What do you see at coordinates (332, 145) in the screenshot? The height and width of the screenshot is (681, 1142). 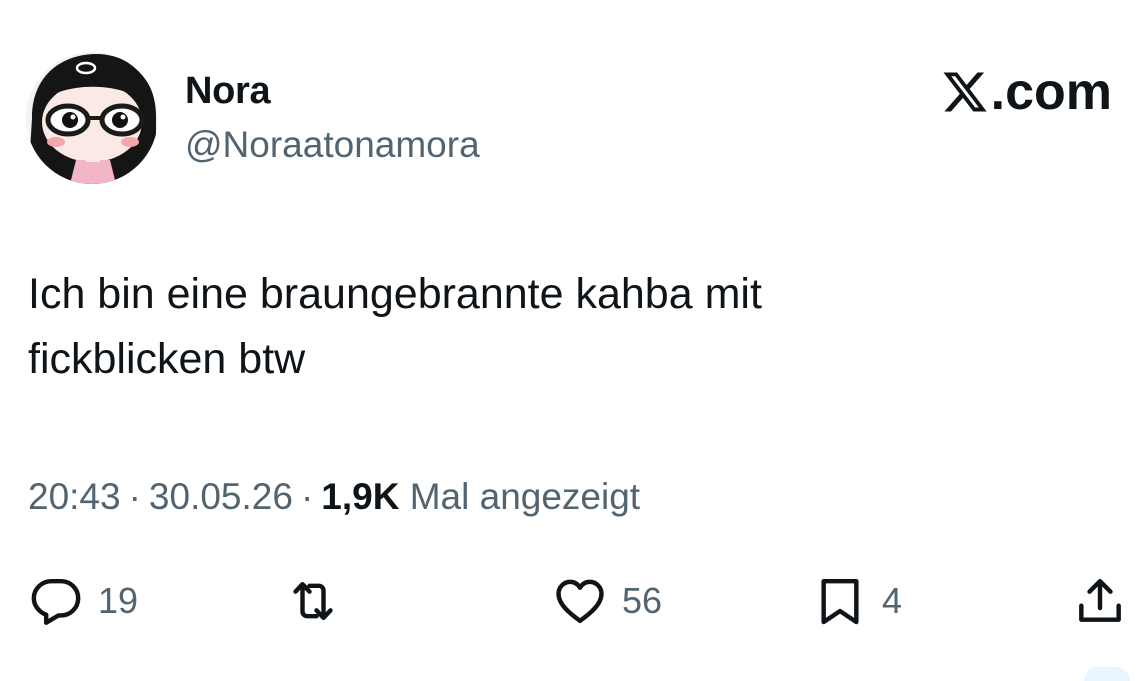 I see `author-handle: @Noraatonamora` at bounding box center [332, 145].